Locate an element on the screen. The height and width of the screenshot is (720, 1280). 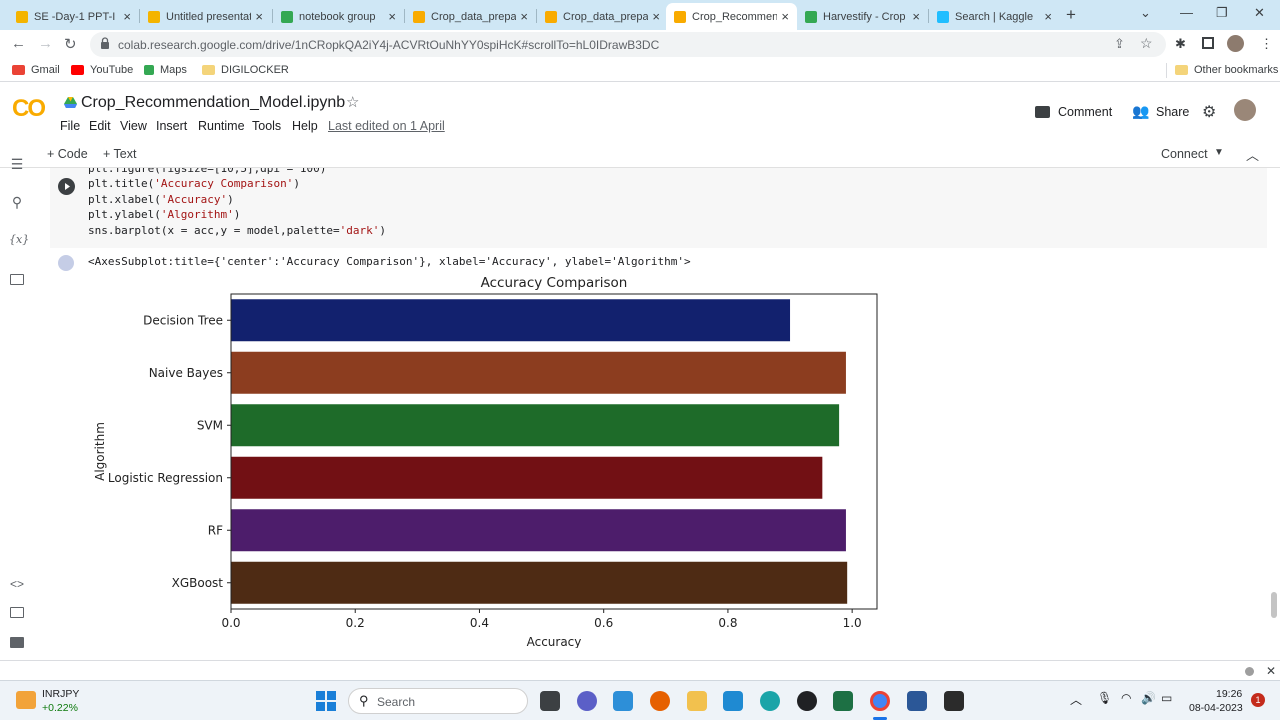
volume-icon: 🔊 is located at coordinates (1148, 698).